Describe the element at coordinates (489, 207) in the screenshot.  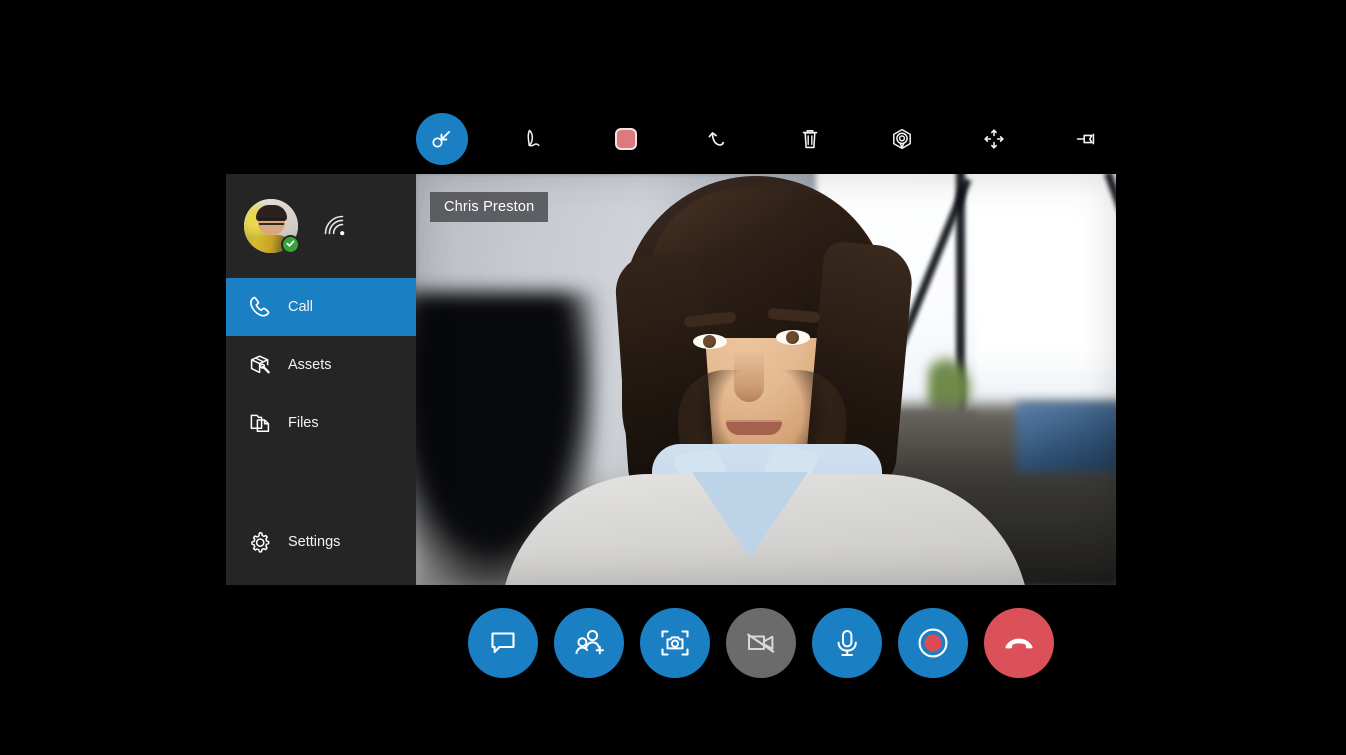
I see `participant-name-label: Chris Preston` at that location.